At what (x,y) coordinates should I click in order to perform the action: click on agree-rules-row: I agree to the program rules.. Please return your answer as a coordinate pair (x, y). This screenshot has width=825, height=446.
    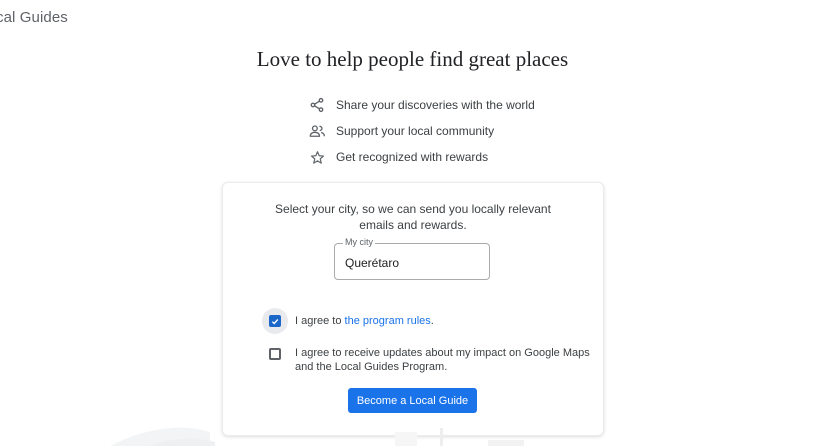
    Looking at the image, I should click on (348, 321).